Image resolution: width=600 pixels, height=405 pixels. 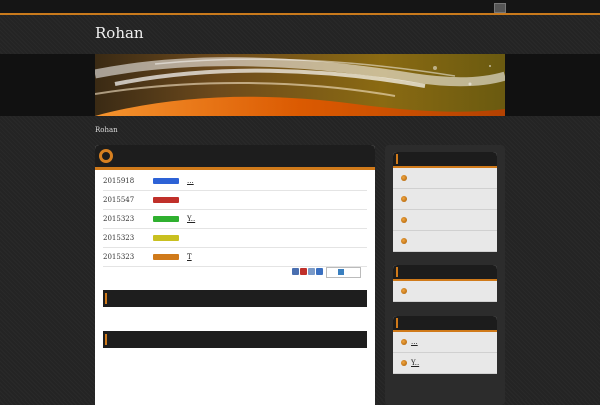 I want to click on sidebar: ... Y.., so click(x=445, y=275).